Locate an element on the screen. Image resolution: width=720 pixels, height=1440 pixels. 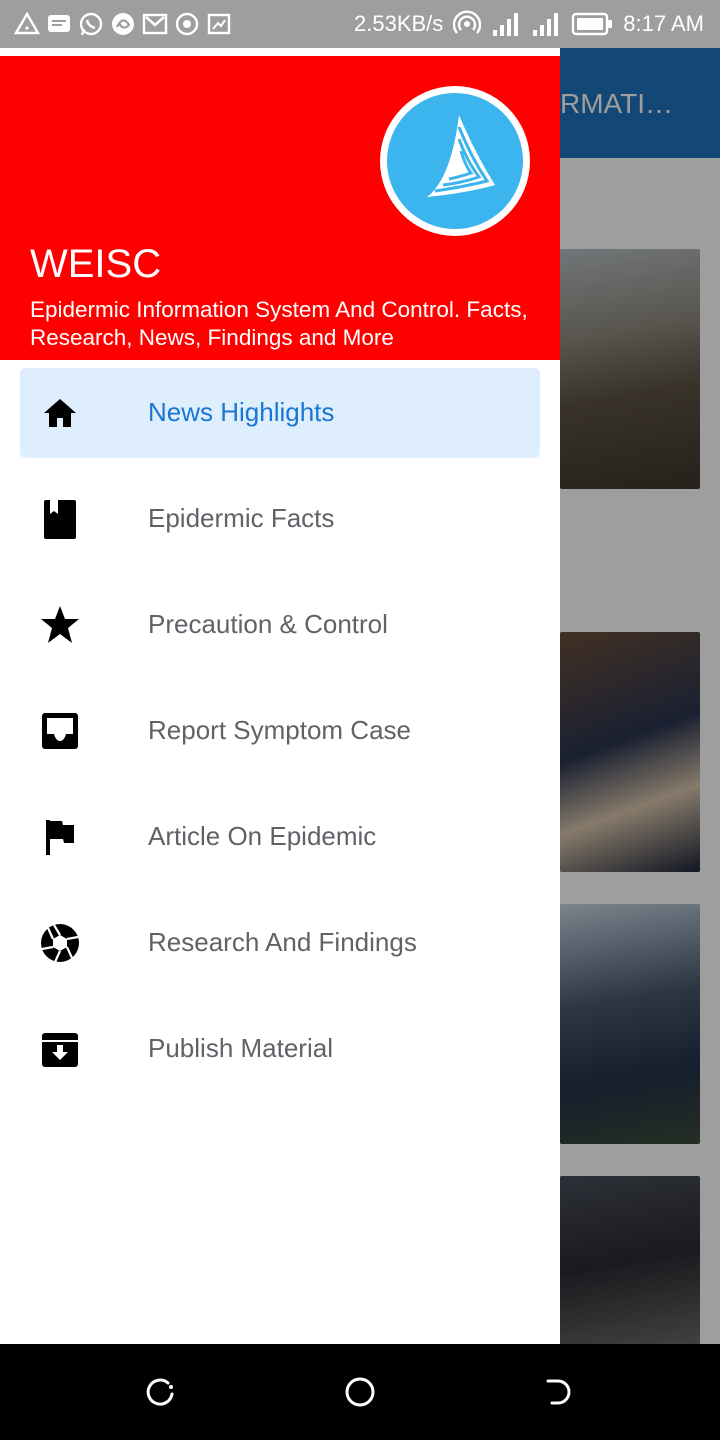
menu-item-label: Precaution & Control is located at coordinates (268, 624).